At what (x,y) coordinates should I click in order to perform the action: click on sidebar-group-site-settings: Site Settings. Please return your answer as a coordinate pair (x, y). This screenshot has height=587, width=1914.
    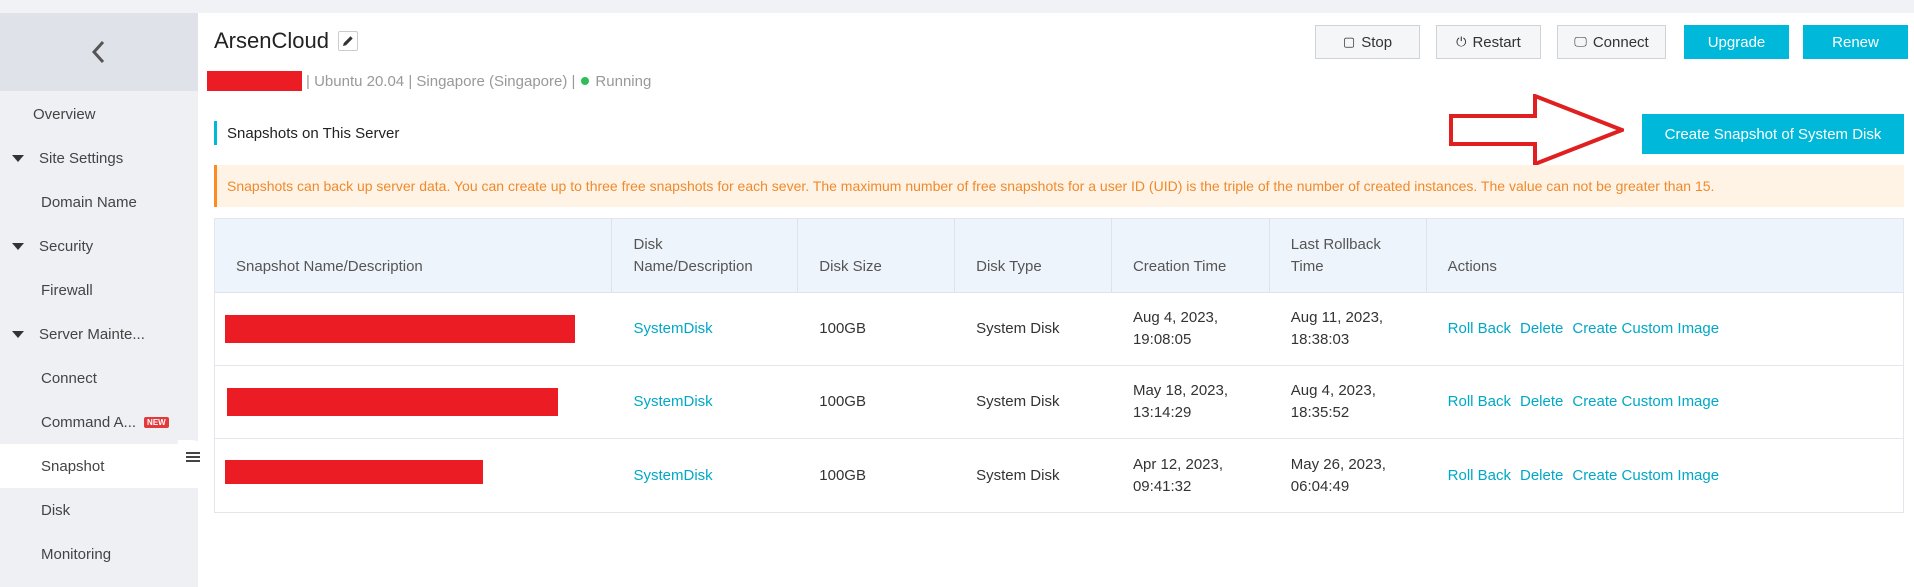
    Looking at the image, I should click on (99, 158).